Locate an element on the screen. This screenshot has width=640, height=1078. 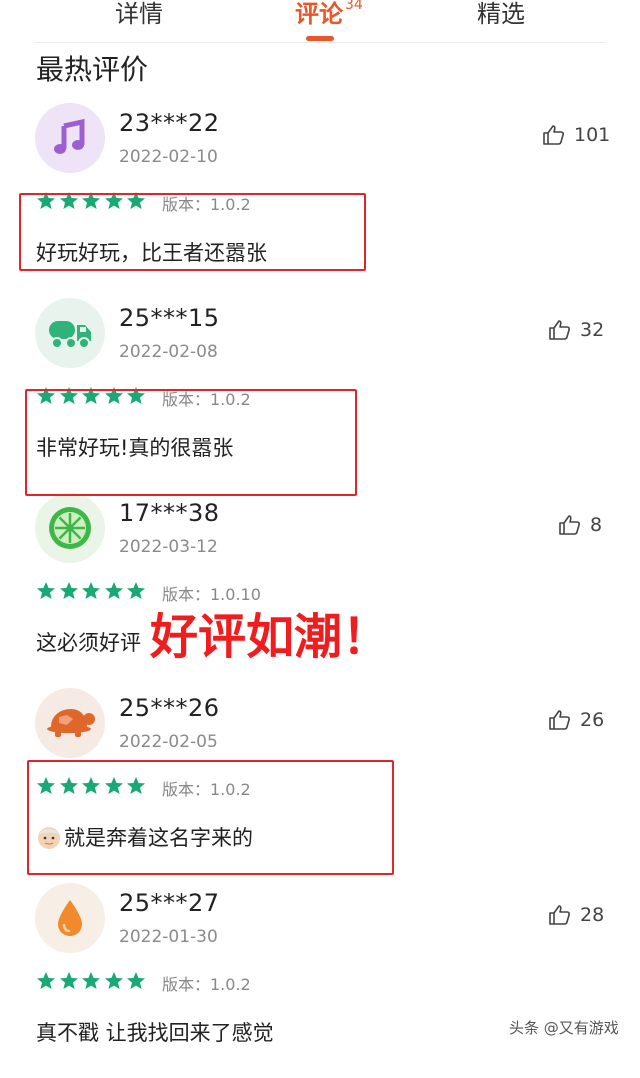
overlay-caption: 好评如潮！ is located at coordinates (270, 637).